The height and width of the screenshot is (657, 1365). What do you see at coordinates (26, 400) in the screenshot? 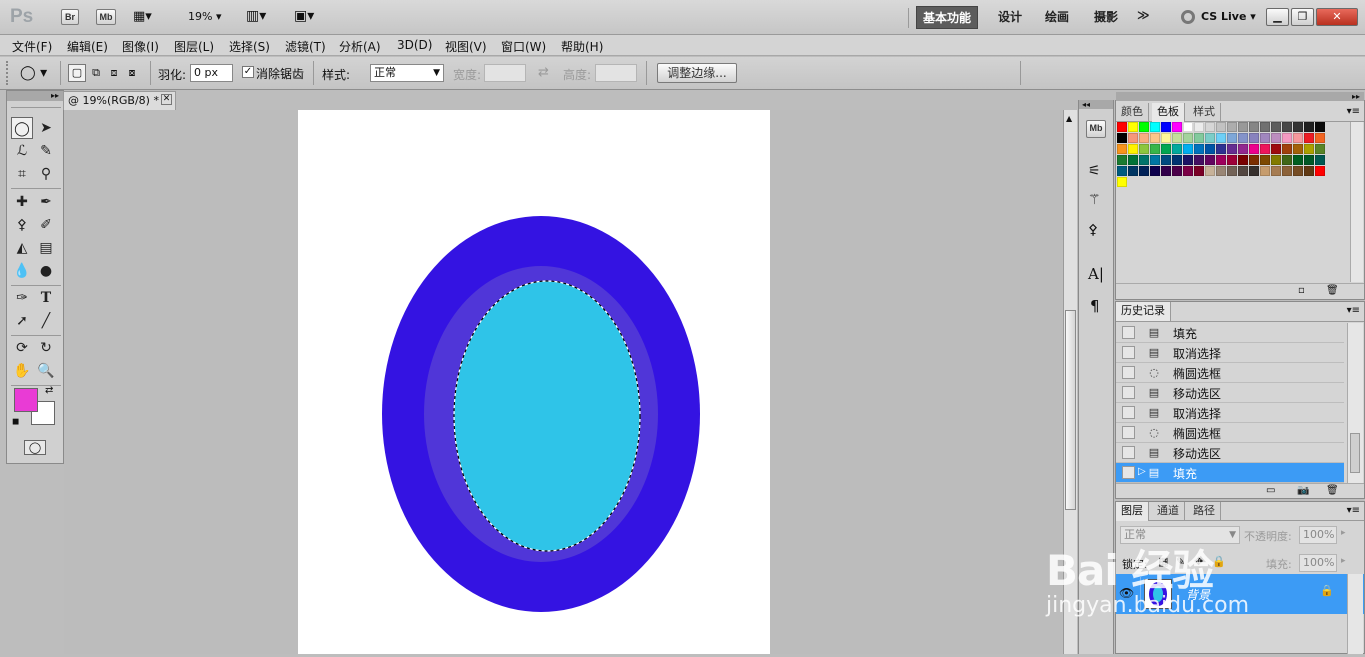
I see `foreground-color-swatch` at bounding box center [26, 400].